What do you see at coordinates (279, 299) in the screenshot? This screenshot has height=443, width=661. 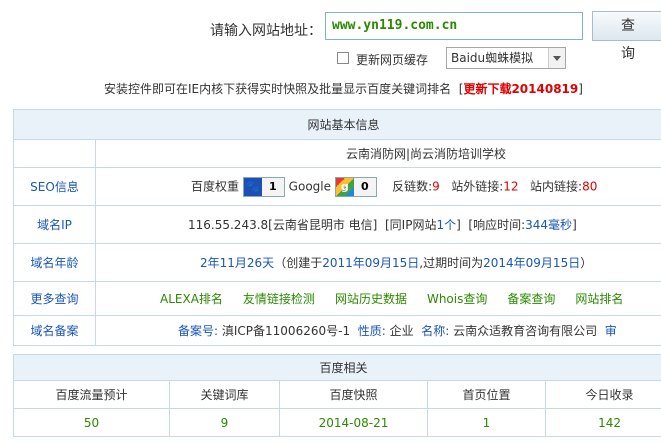 I see `friend-link-check-link: 友情链接检测` at bounding box center [279, 299].